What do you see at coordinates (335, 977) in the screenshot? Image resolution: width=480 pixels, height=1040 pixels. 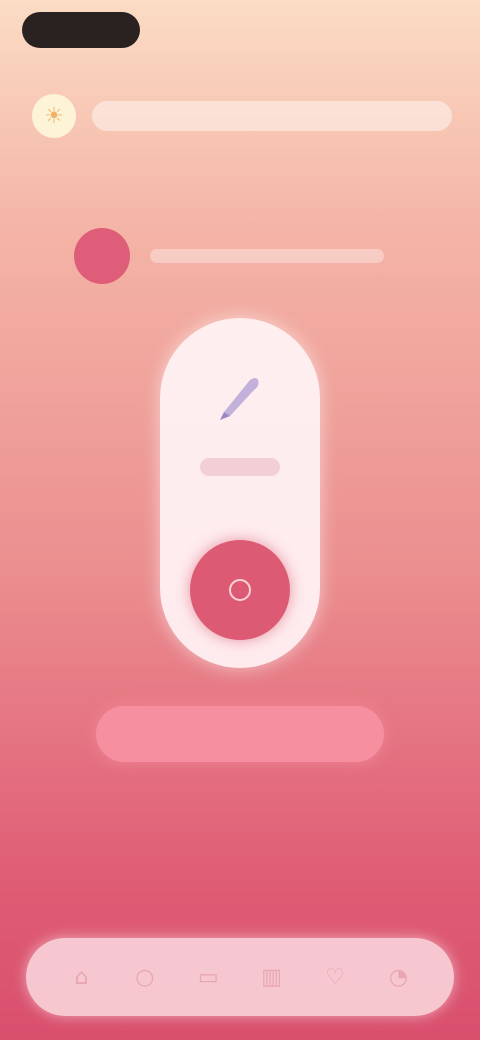 I see `tab-heart-icon: ♡` at bounding box center [335, 977].